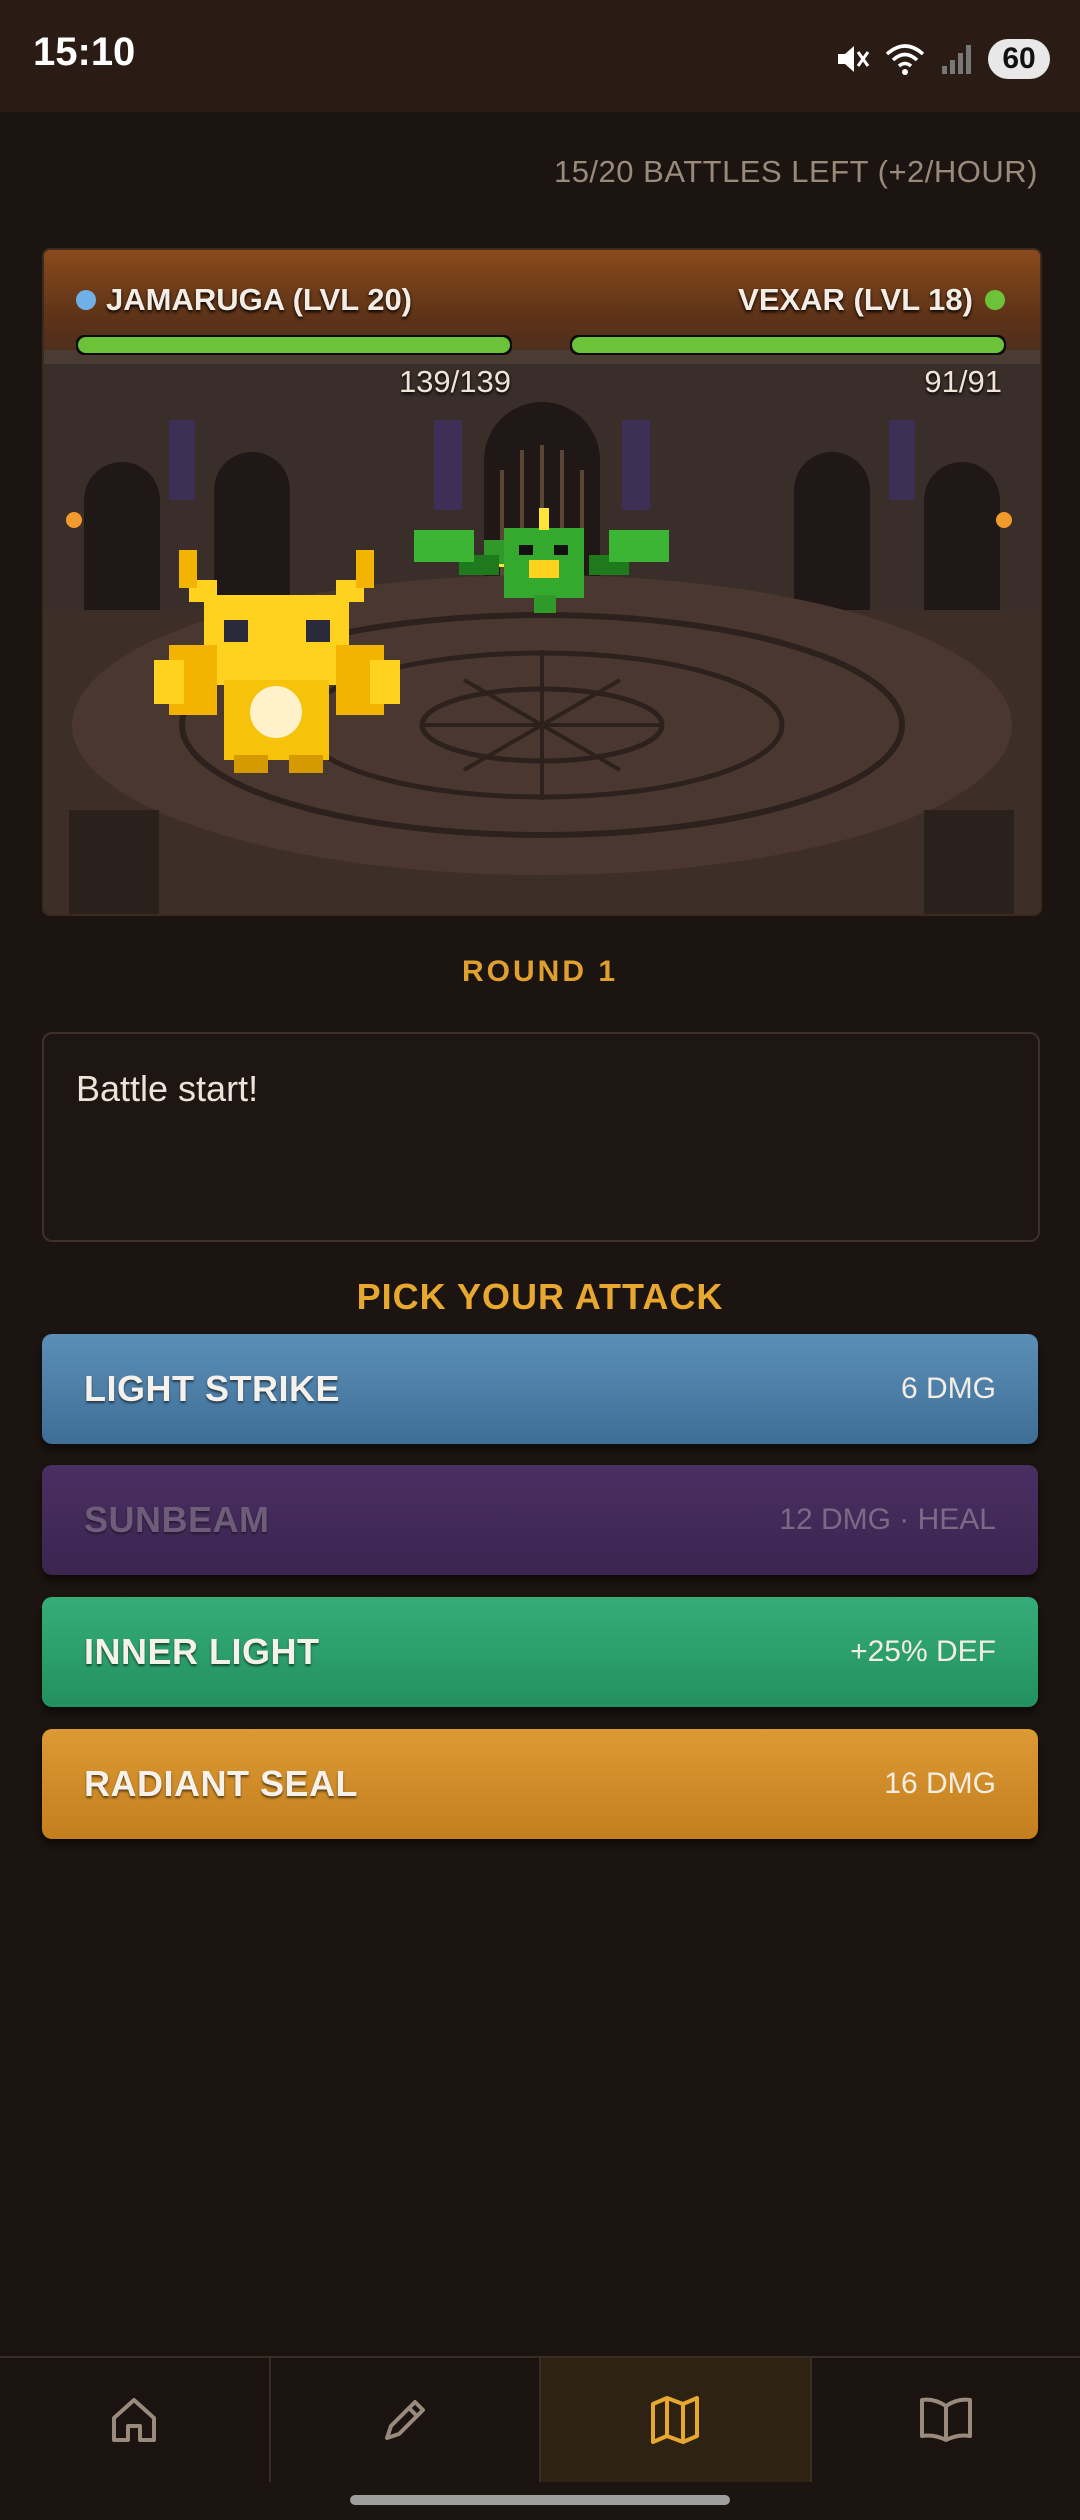 The height and width of the screenshot is (2520, 1080). I want to click on mute-icon, so click(854, 59).